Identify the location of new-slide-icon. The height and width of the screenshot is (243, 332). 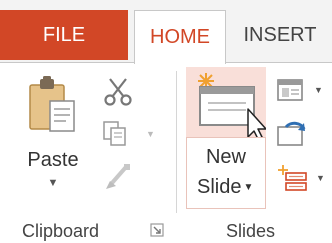
(232, 106).